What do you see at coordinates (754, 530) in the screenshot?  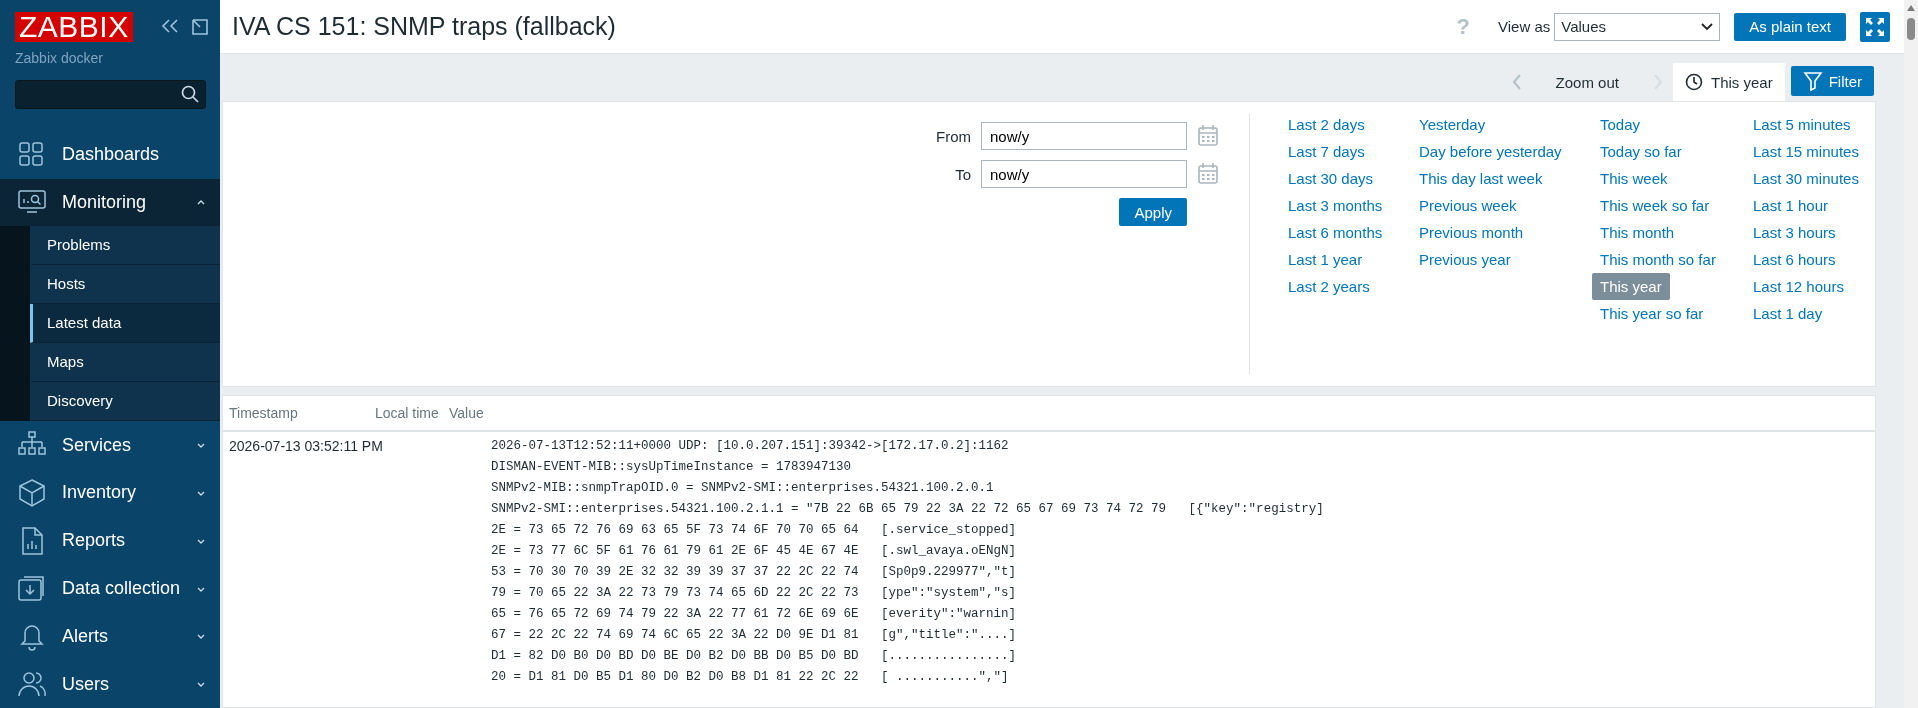 I see `value-line: 2E = 73 65 72 76 69 63 65 5F 73 74 6F 70 70 65 64 [.service_stopped]` at bounding box center [754, 530].